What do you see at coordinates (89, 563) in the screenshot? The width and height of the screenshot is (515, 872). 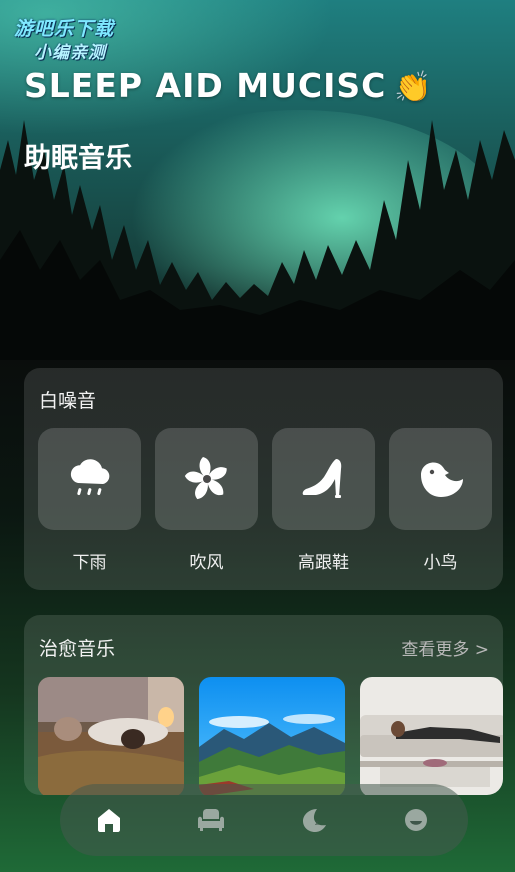 I see `noise-label-rain: 下雨` at bounding box center [89, 563].